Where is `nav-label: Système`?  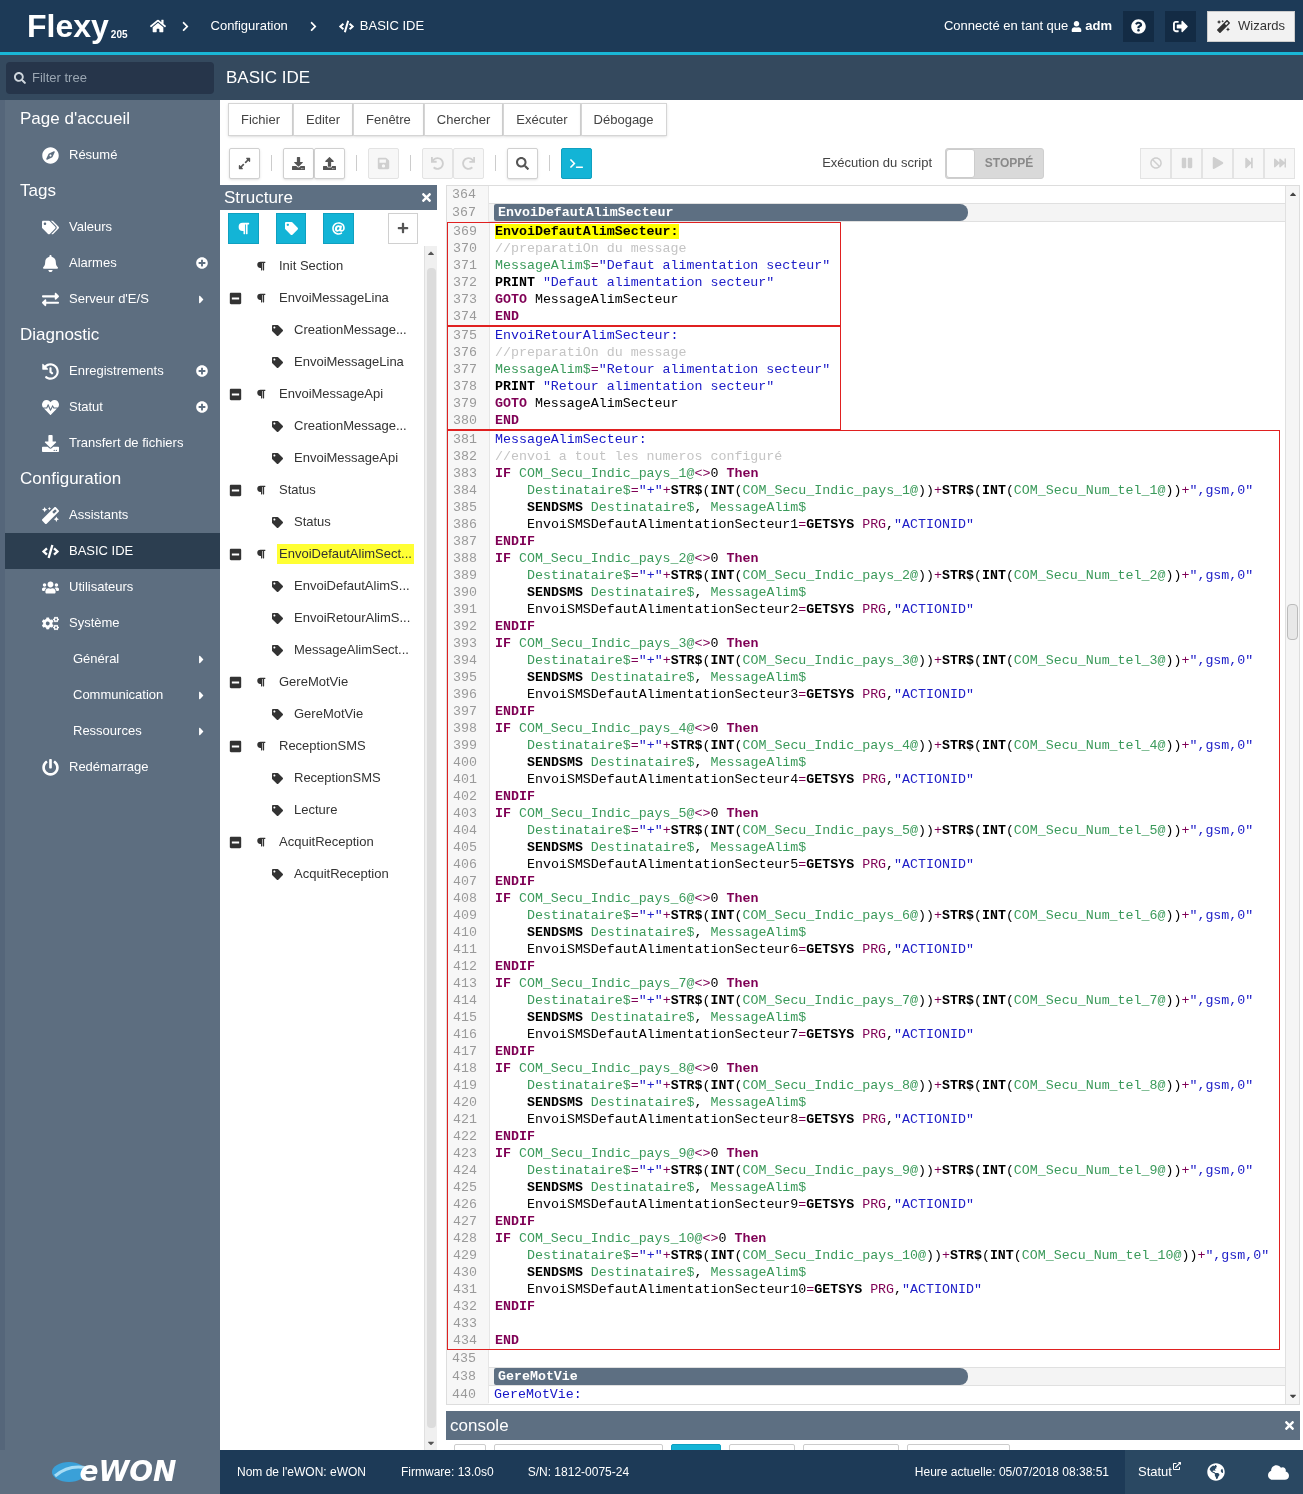
nav-label: Système is located at coordinates (95, 623).